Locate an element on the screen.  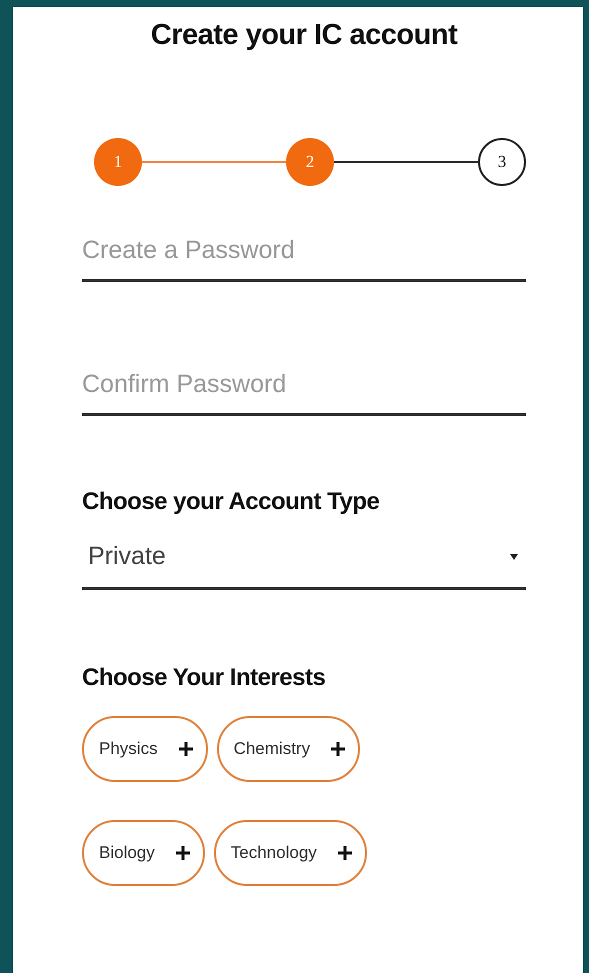
section-label: Choose Your Interests is located at coordinates (204, 678).